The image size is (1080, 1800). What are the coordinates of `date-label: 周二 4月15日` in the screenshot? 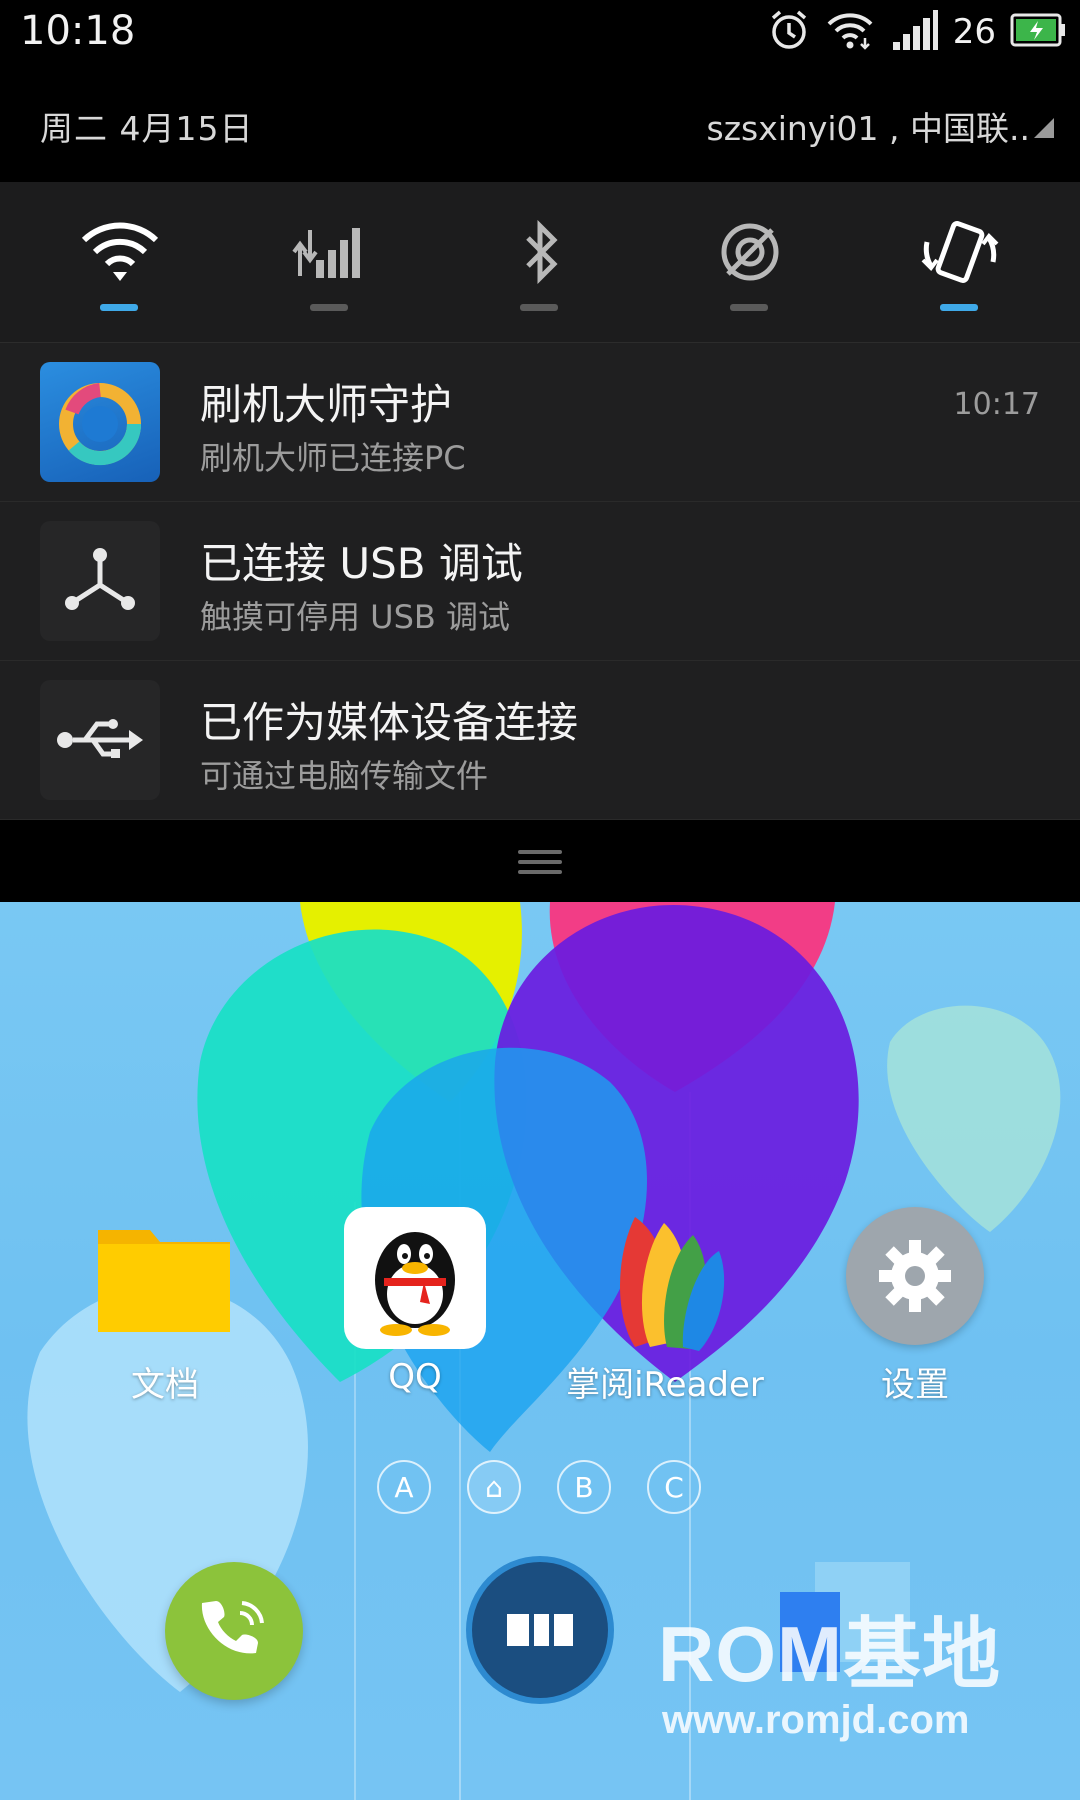 It's located at (147, 128).